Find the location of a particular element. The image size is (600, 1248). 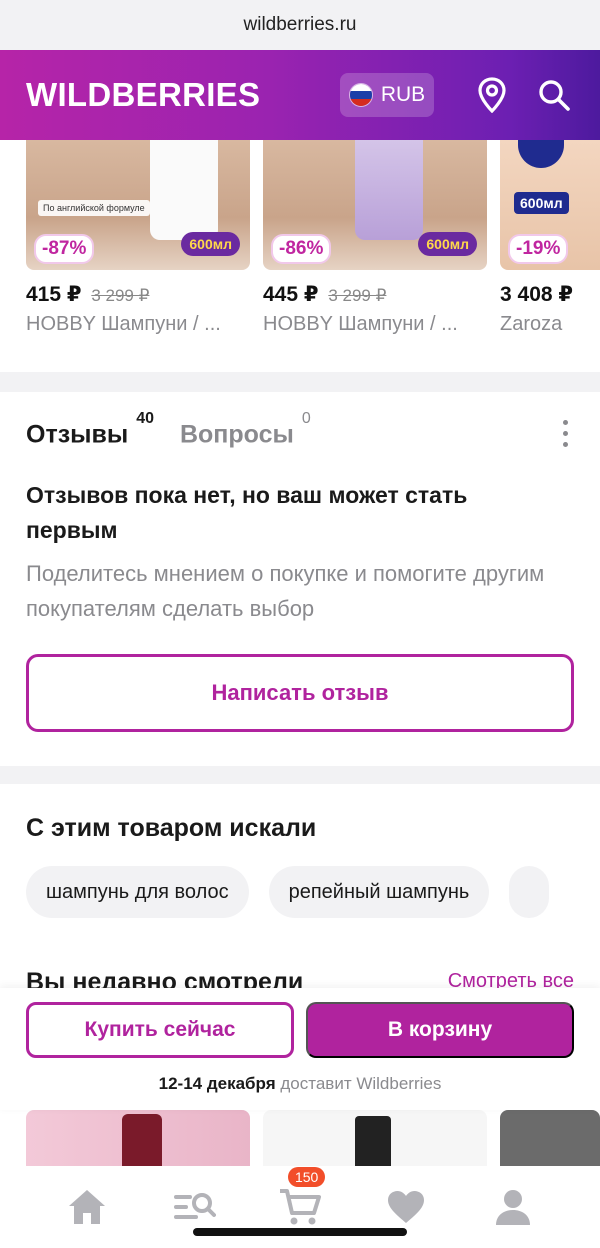

more-options-icon is located at coordinates (565, 433).